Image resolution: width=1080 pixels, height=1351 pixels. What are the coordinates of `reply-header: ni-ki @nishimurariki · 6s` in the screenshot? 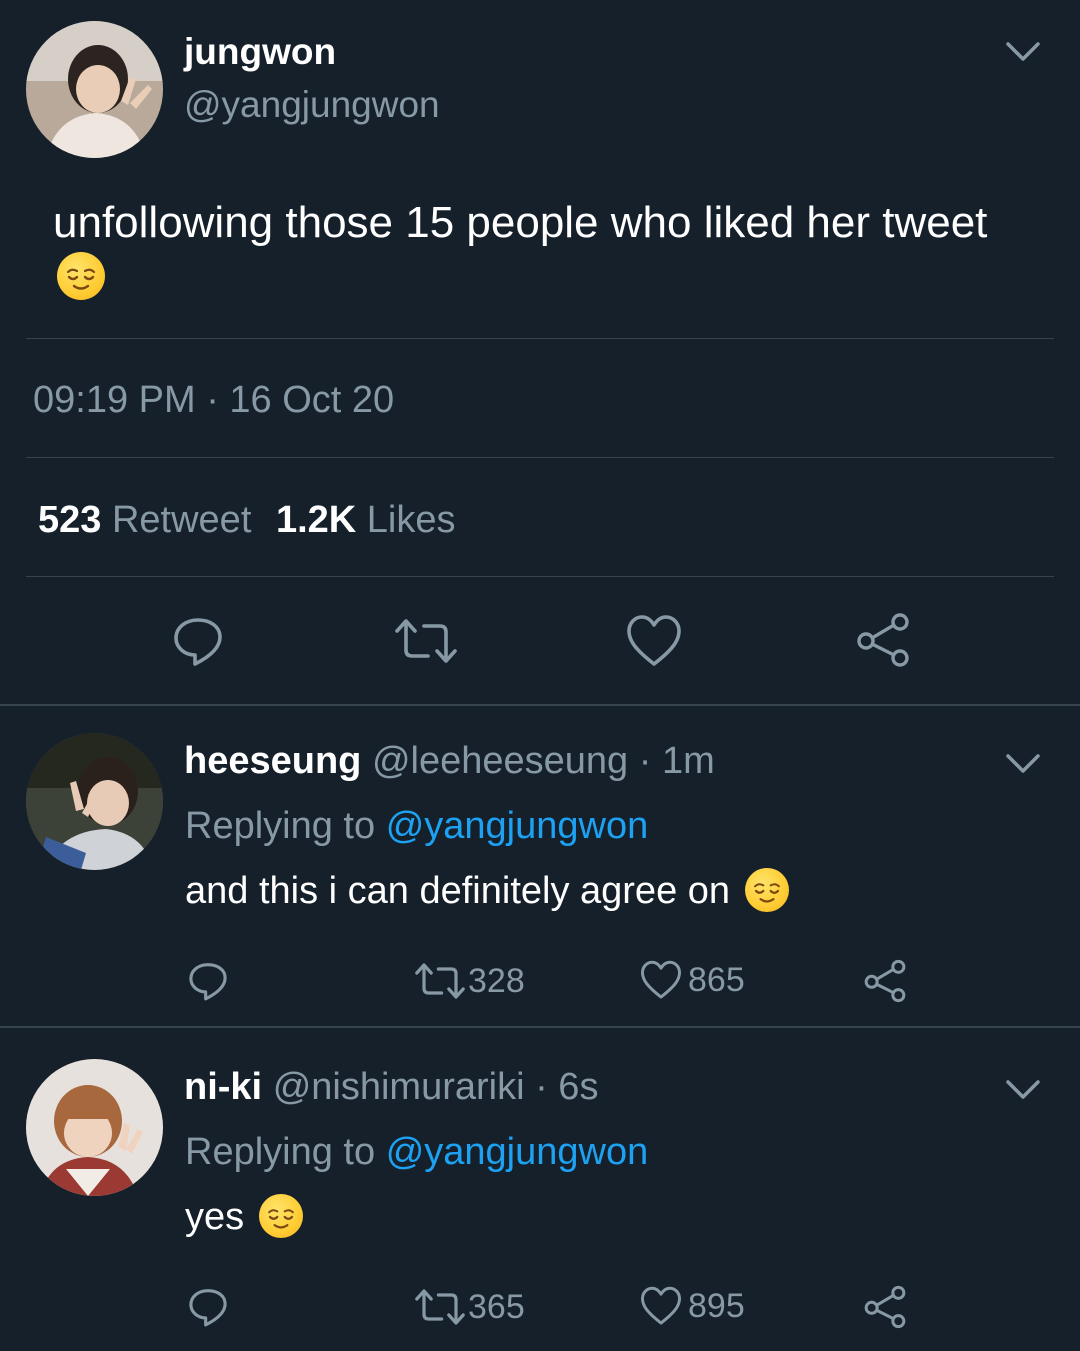 It's located at (391, 1087).